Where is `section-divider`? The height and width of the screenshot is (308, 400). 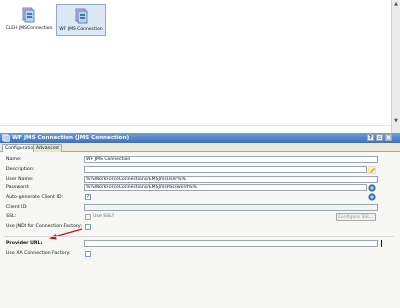
section-divider is located at coordinates (199, 236).